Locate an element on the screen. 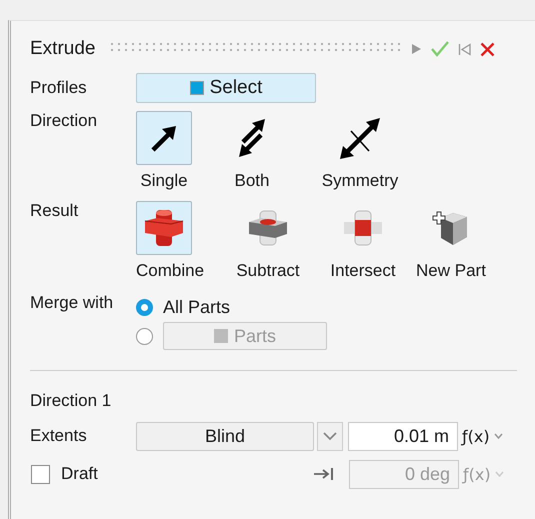 Image resolution: width=535 pixels, height=519 pixels. result-option-label: Subtract is located at coordinates (268, 271).